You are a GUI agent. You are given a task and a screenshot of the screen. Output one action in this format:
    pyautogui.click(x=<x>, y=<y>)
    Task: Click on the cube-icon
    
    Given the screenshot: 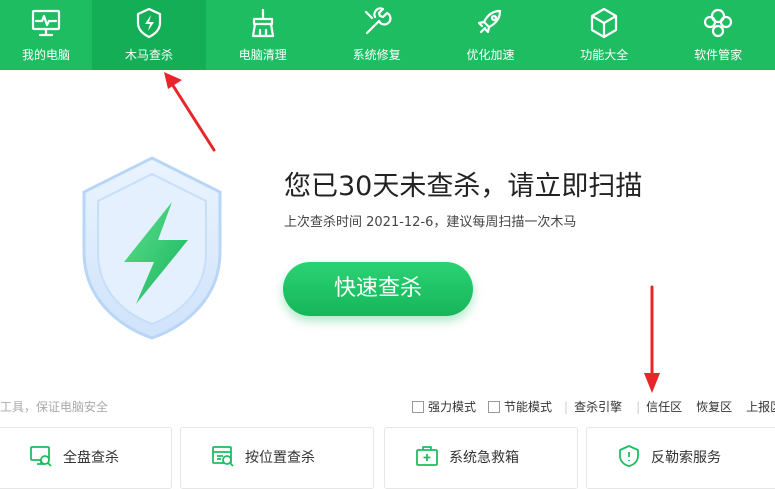 What is the action you would take?
    pyautogui.click(x=604, y=23)
    